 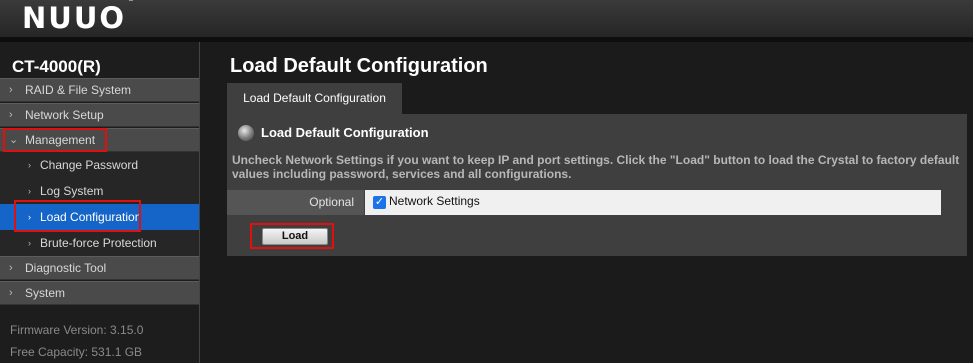 I want to click on sidebar-subitem-change-password: › Change Password, so click(x=99, y=165).